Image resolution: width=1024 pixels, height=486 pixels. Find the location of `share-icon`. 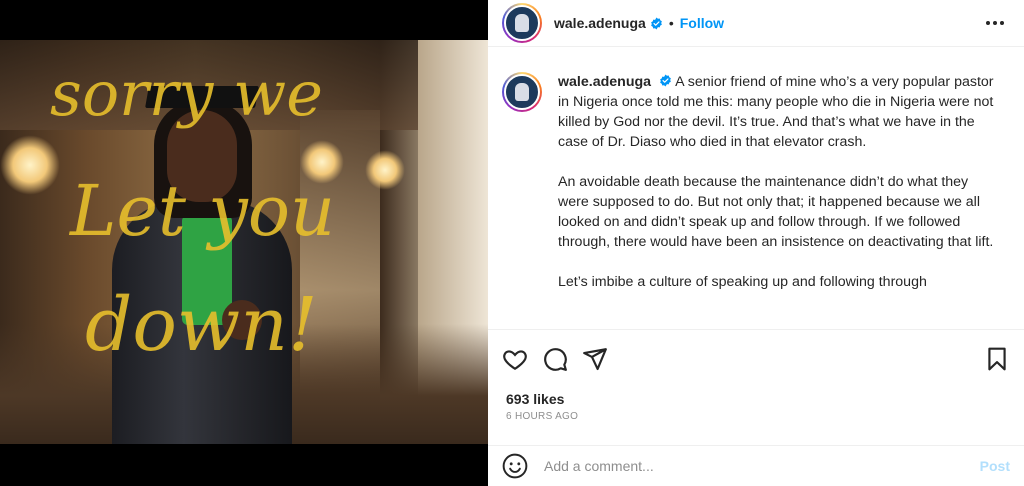

share-icon is located at coordinates (595, 359).